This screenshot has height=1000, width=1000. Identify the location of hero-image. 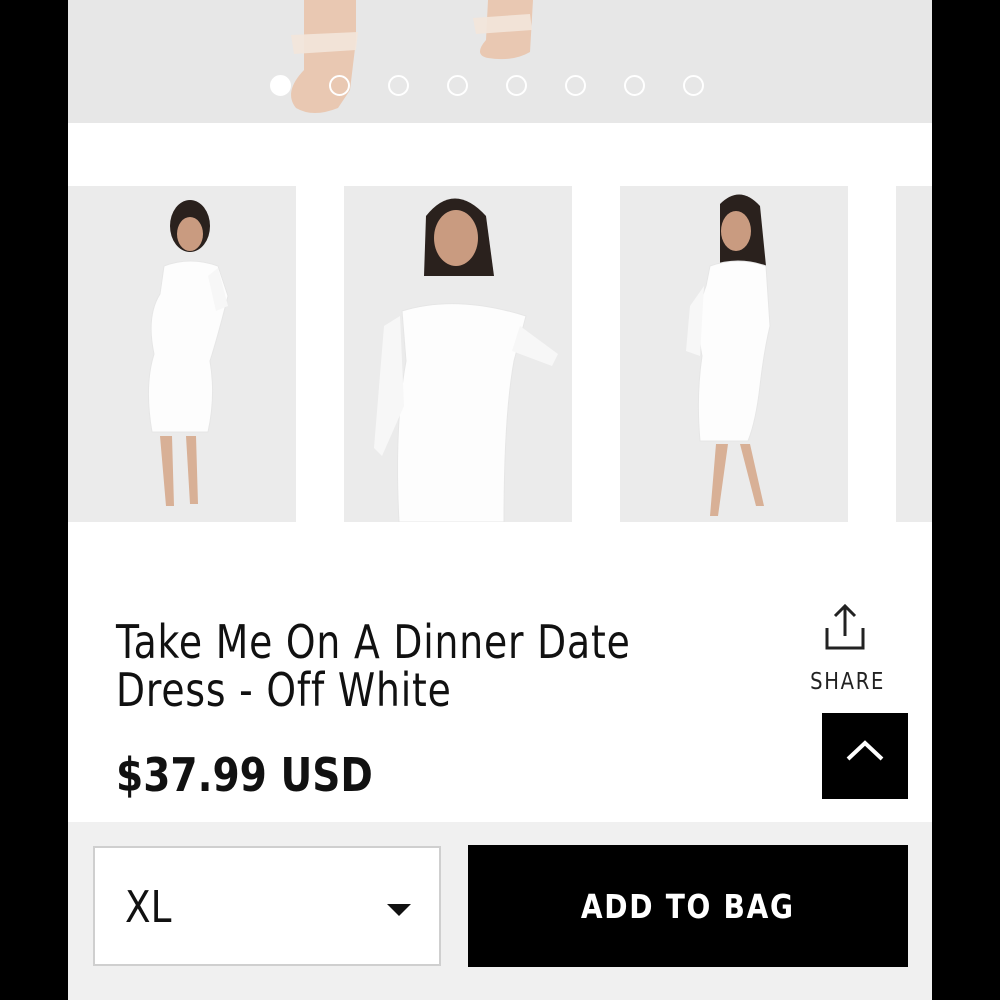
(412, 56).